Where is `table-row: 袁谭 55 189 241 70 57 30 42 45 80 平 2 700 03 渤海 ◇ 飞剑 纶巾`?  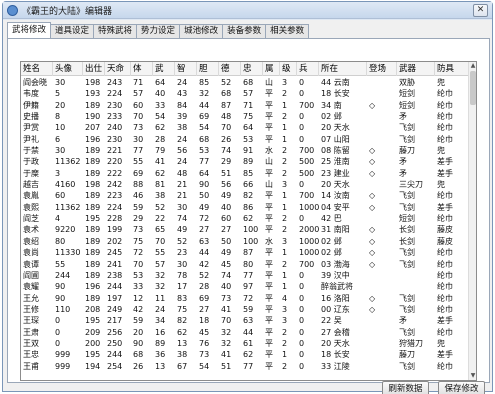 table-row: 袁谭 55 189 241 70 57 30 42 45 80 平 2 700 03 渤海 ◇ 飞剑 纶巾 is located at coordinates (245, 264).